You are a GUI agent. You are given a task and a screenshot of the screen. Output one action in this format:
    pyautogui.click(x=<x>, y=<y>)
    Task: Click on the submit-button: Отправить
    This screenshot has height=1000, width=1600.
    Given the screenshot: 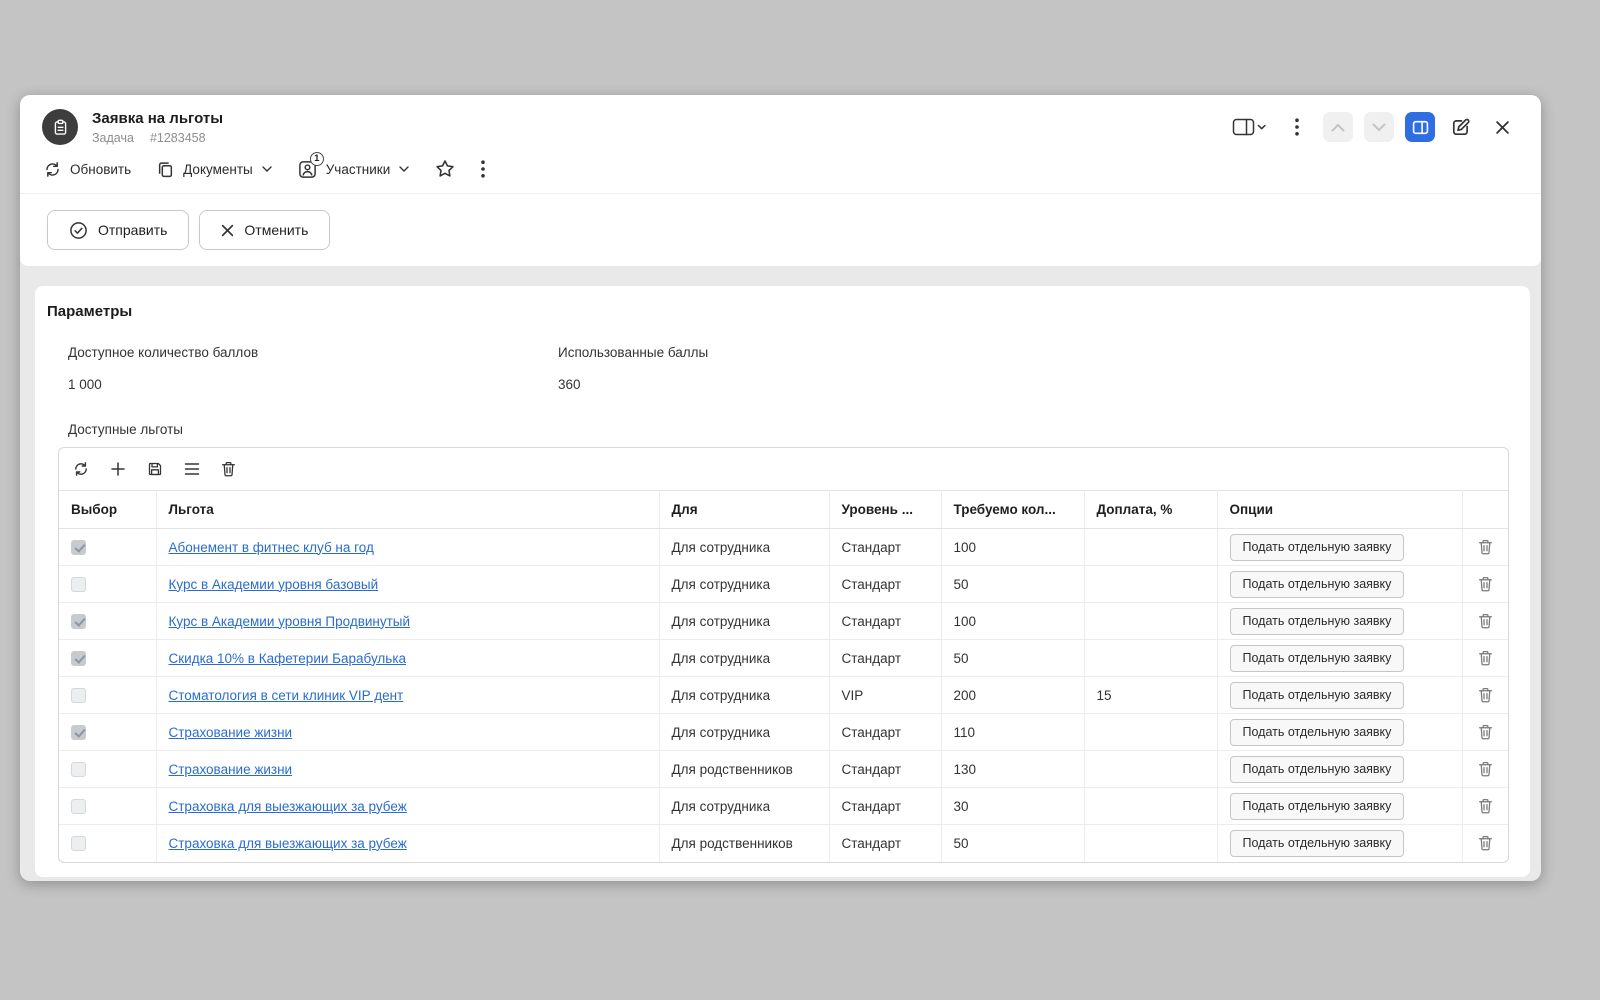 What is the action you would take?
    pyautogui.click(x=118, y=230)
    